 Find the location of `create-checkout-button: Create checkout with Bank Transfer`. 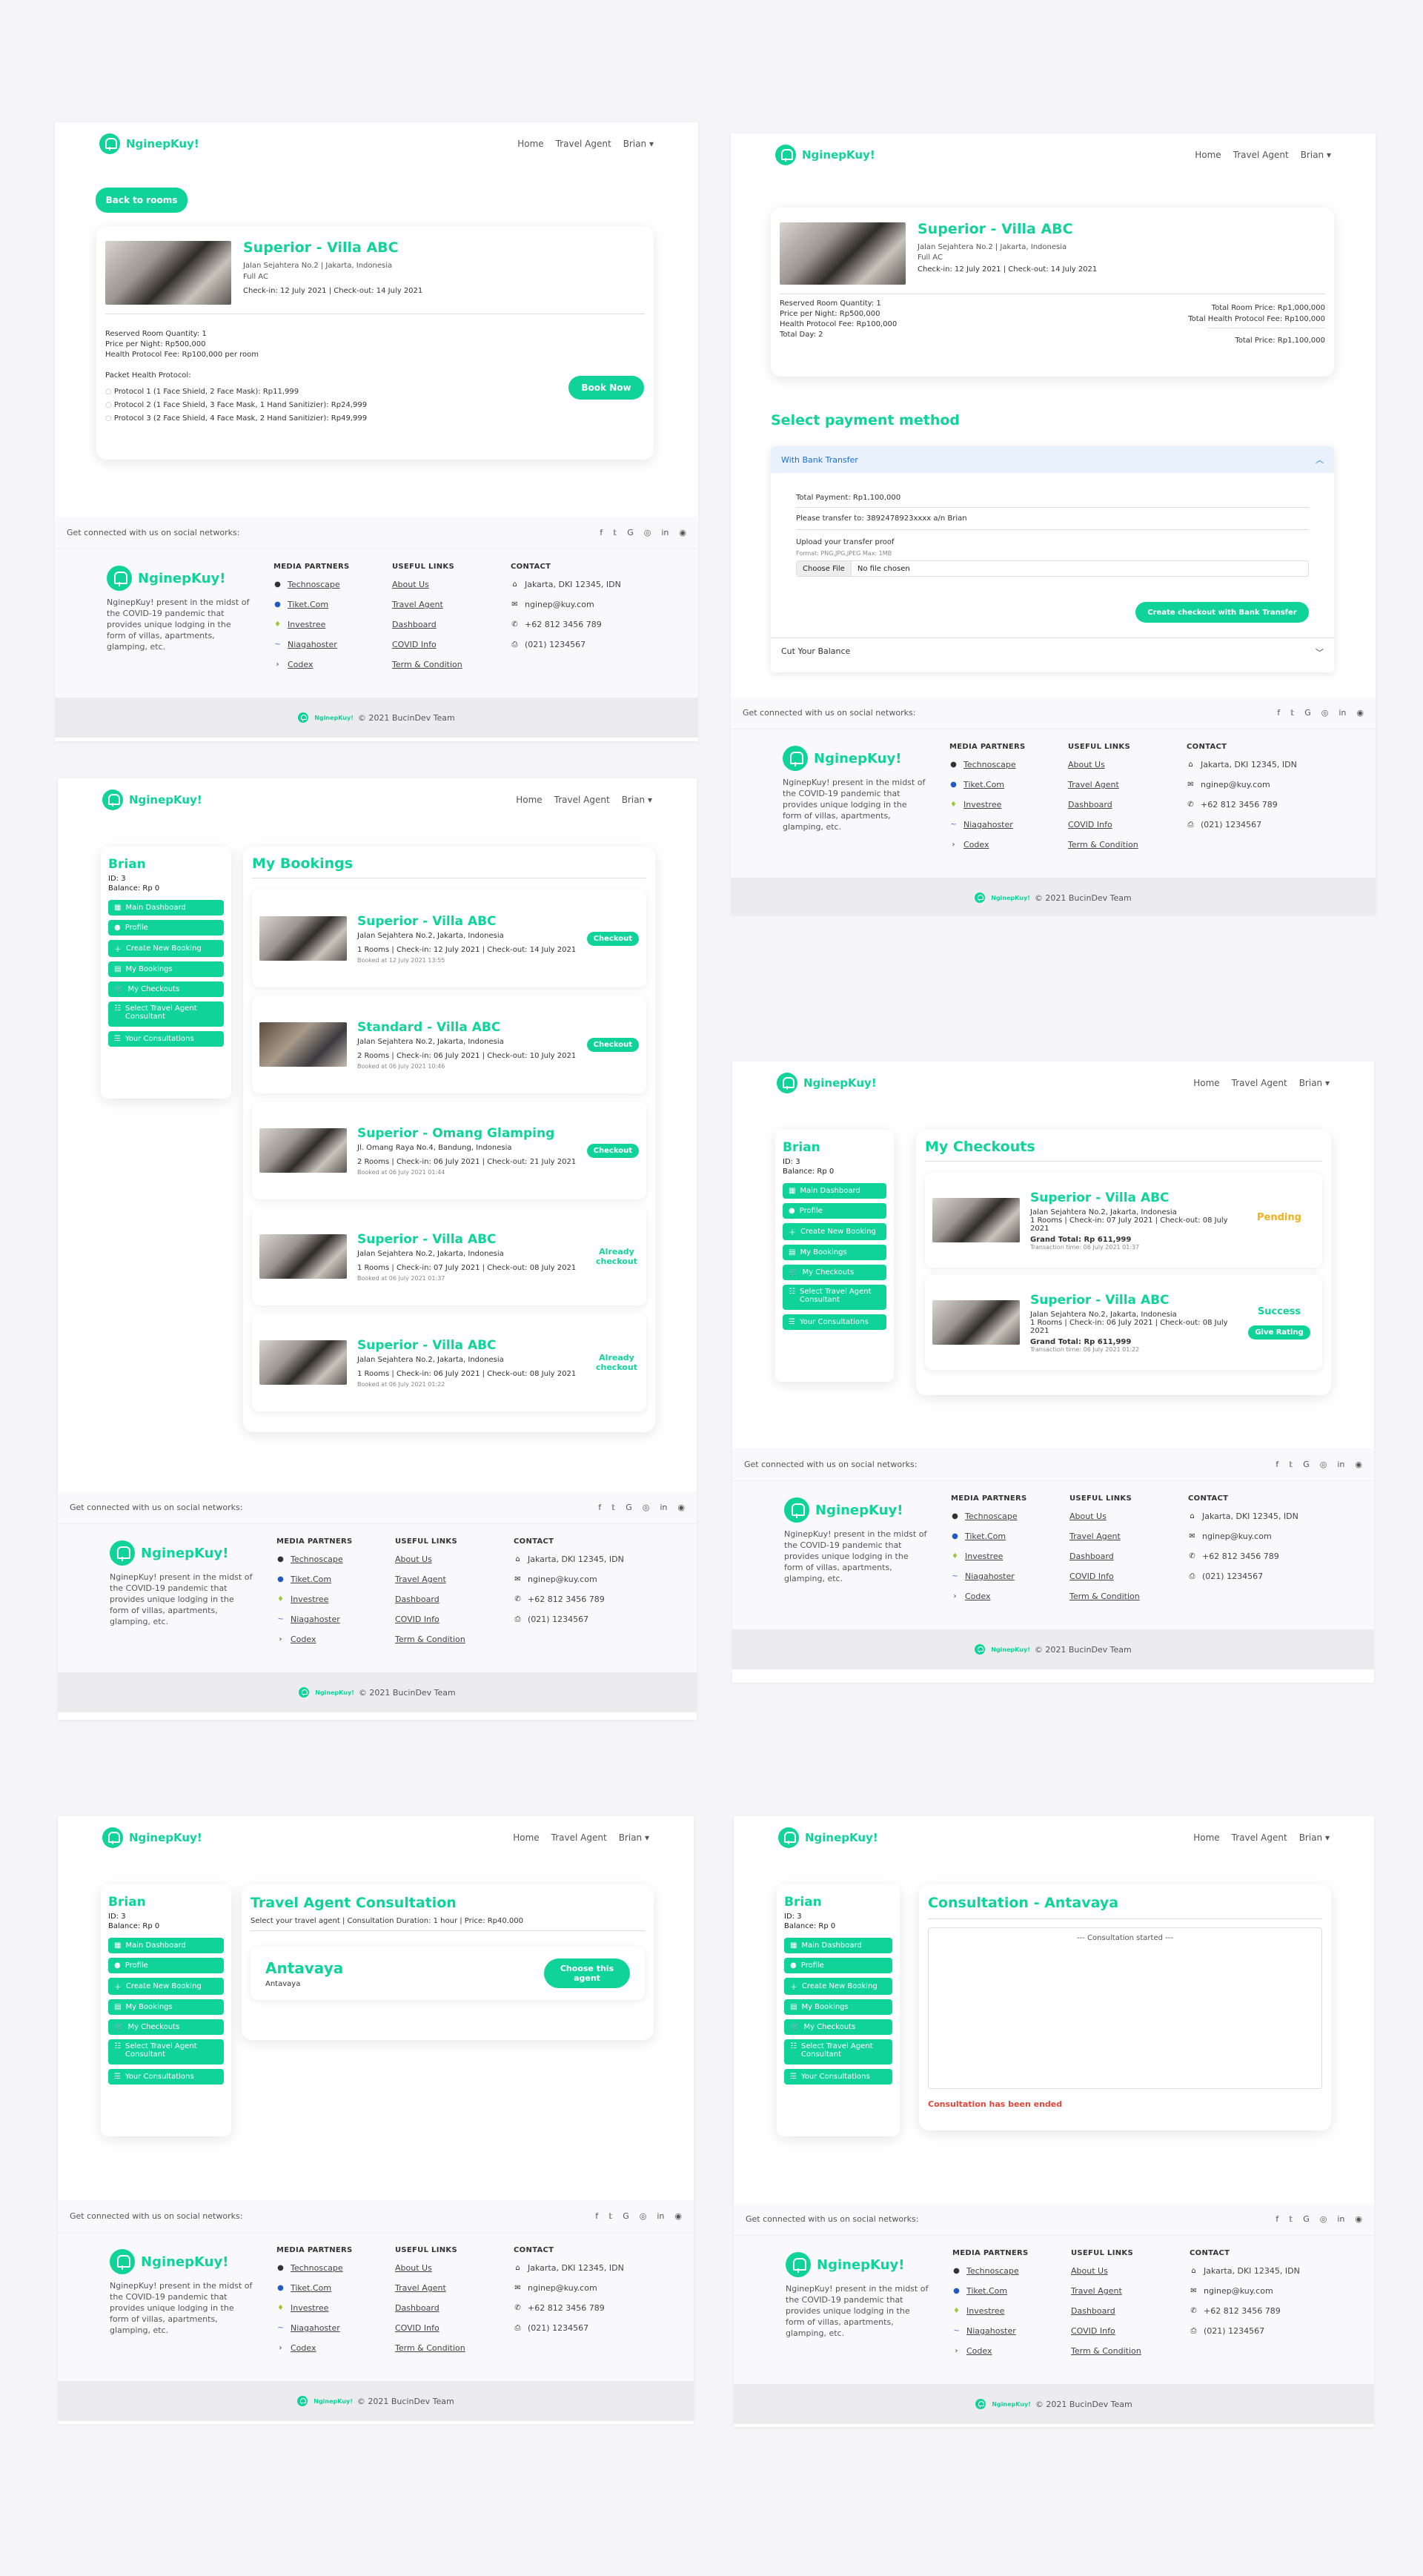

create-checkout-button: Create checkout with Bank Transfer is located at coordinates (1222, 612).